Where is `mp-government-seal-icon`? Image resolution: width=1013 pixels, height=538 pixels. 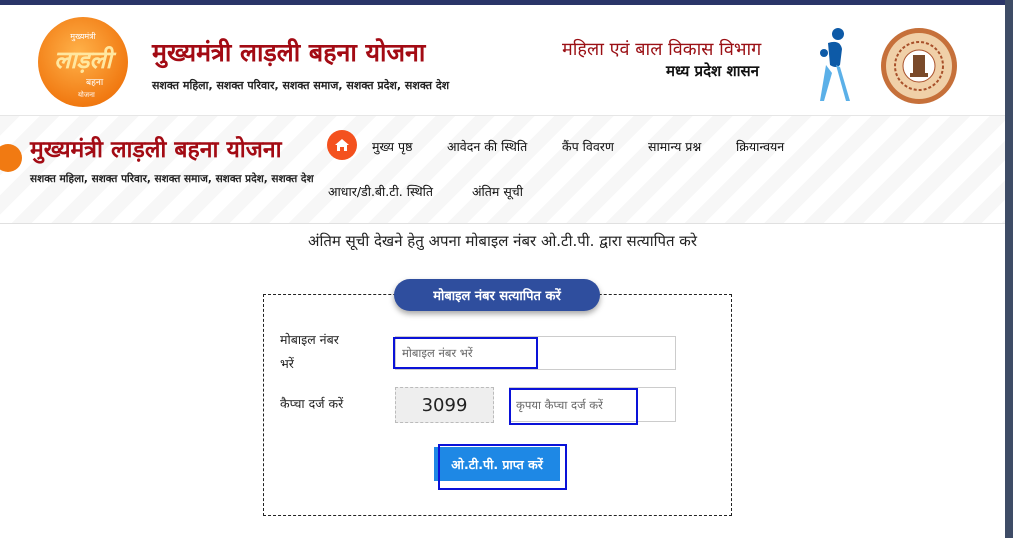 mp-government-seal-icon is located at coordinates (919, 66).